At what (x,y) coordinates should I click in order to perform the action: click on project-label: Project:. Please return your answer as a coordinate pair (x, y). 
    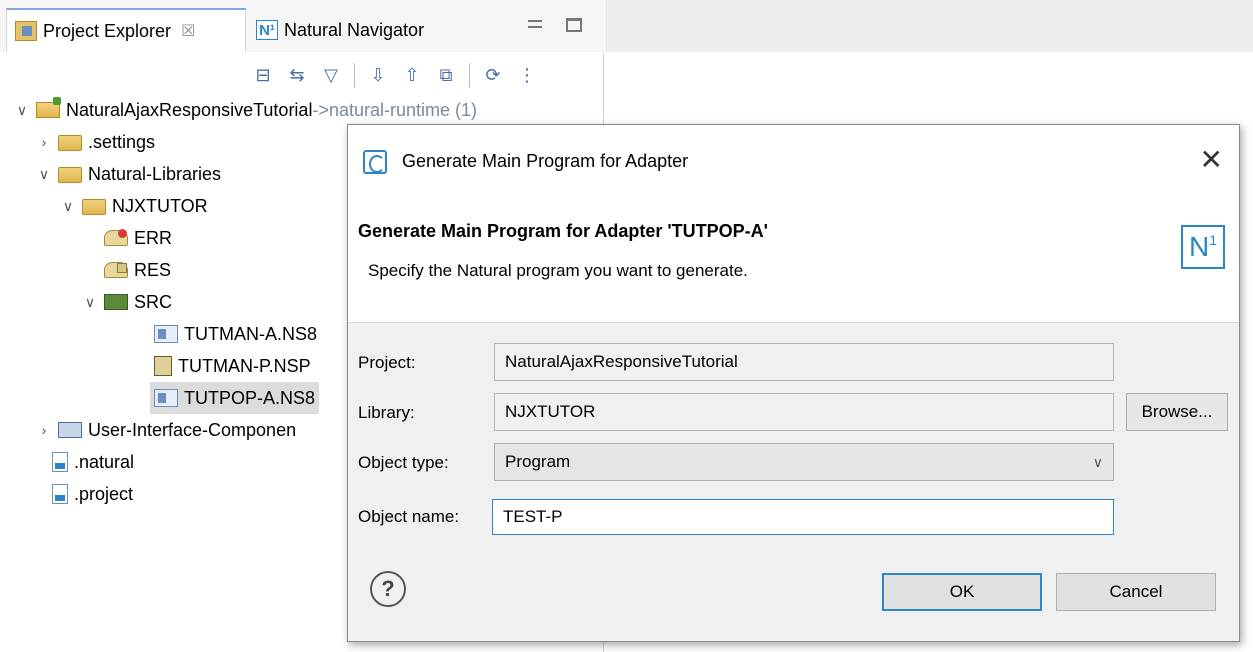
    Looking at the image, I should click on (387, 362).